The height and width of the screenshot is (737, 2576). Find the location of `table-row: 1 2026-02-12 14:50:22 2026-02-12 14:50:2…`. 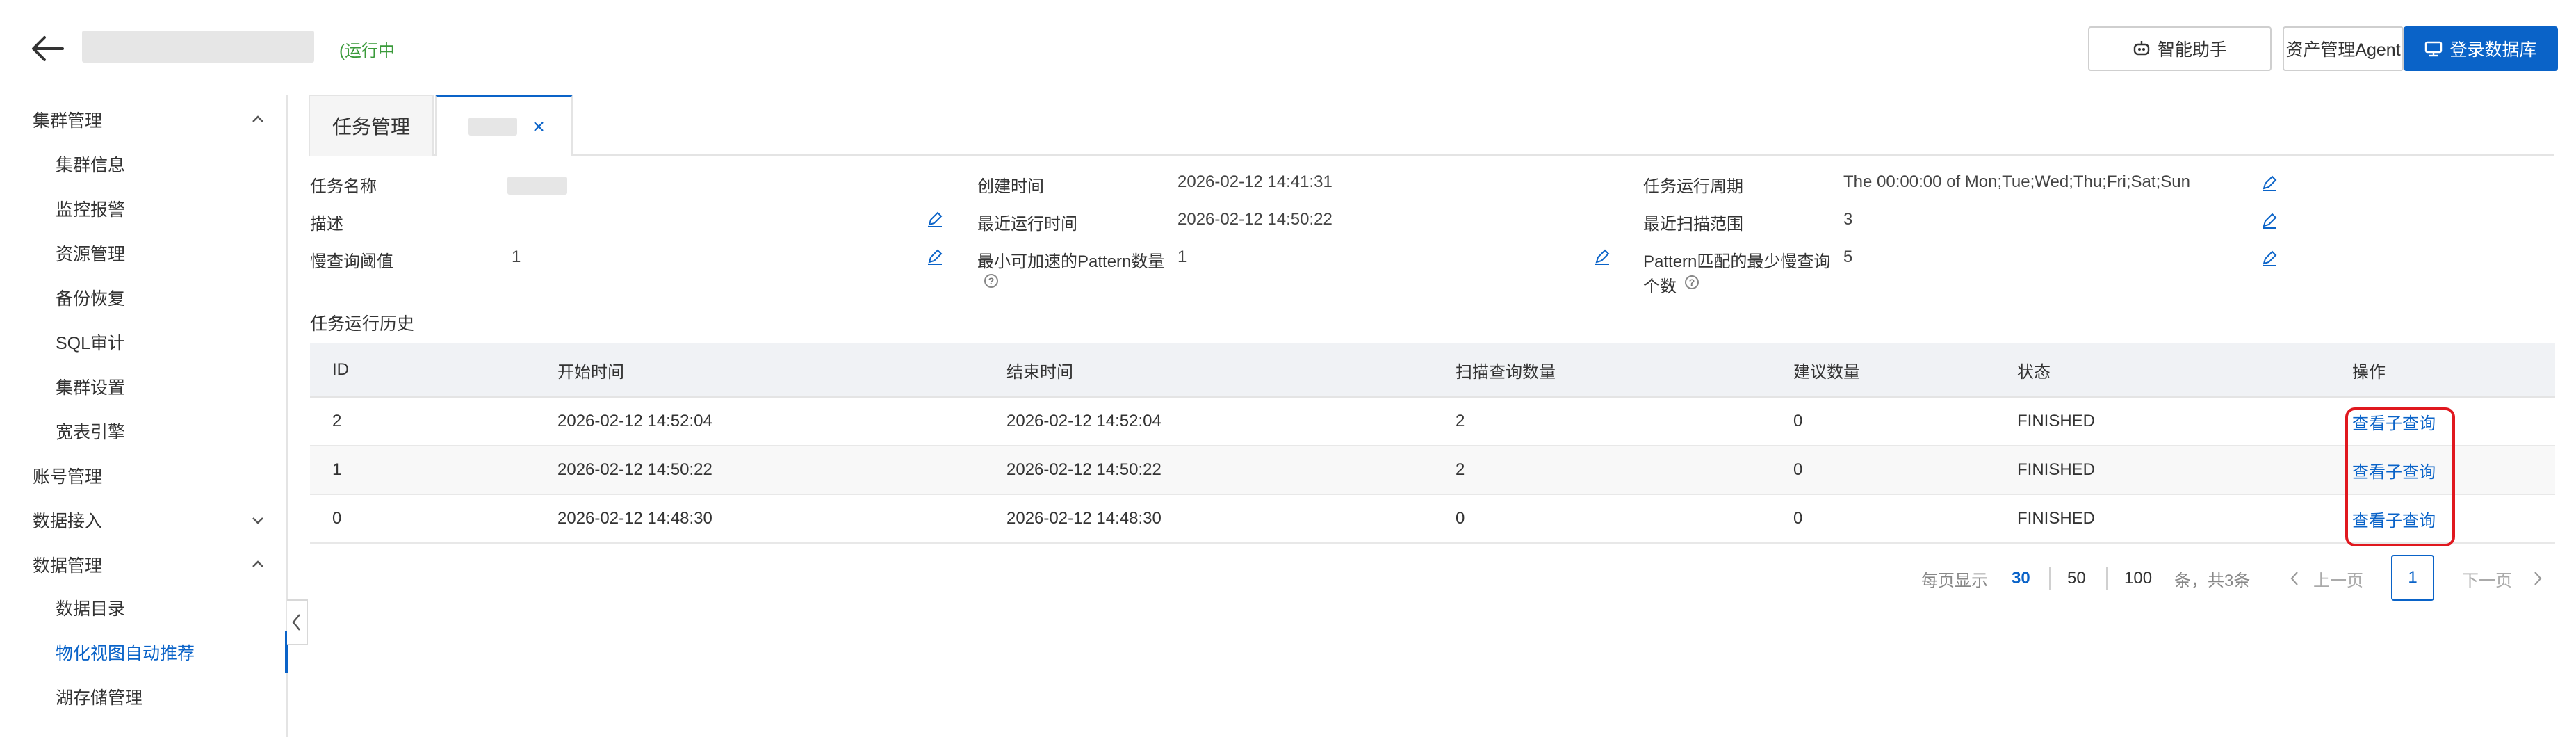

table-row: 1 2026-02-12 14:50:22 2026-02-12 14:50:2… is located at coordinates (1432, 470).